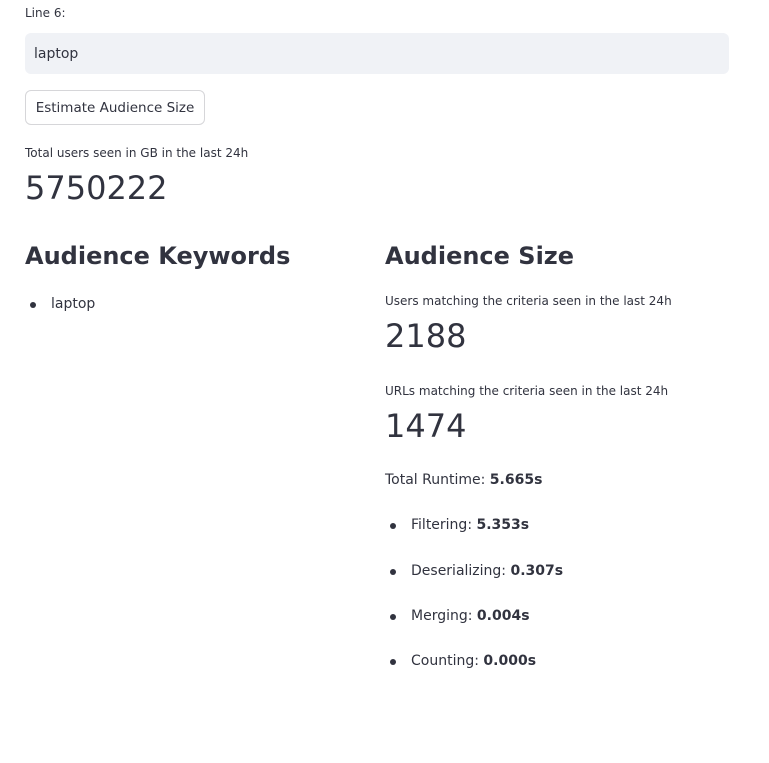 Image resolution: width=769 pixels, height=763 pixels. Describe the element at coordinates (480, 256) in the screenshot. I see `audience-size-heading: Audience Size` at that location.